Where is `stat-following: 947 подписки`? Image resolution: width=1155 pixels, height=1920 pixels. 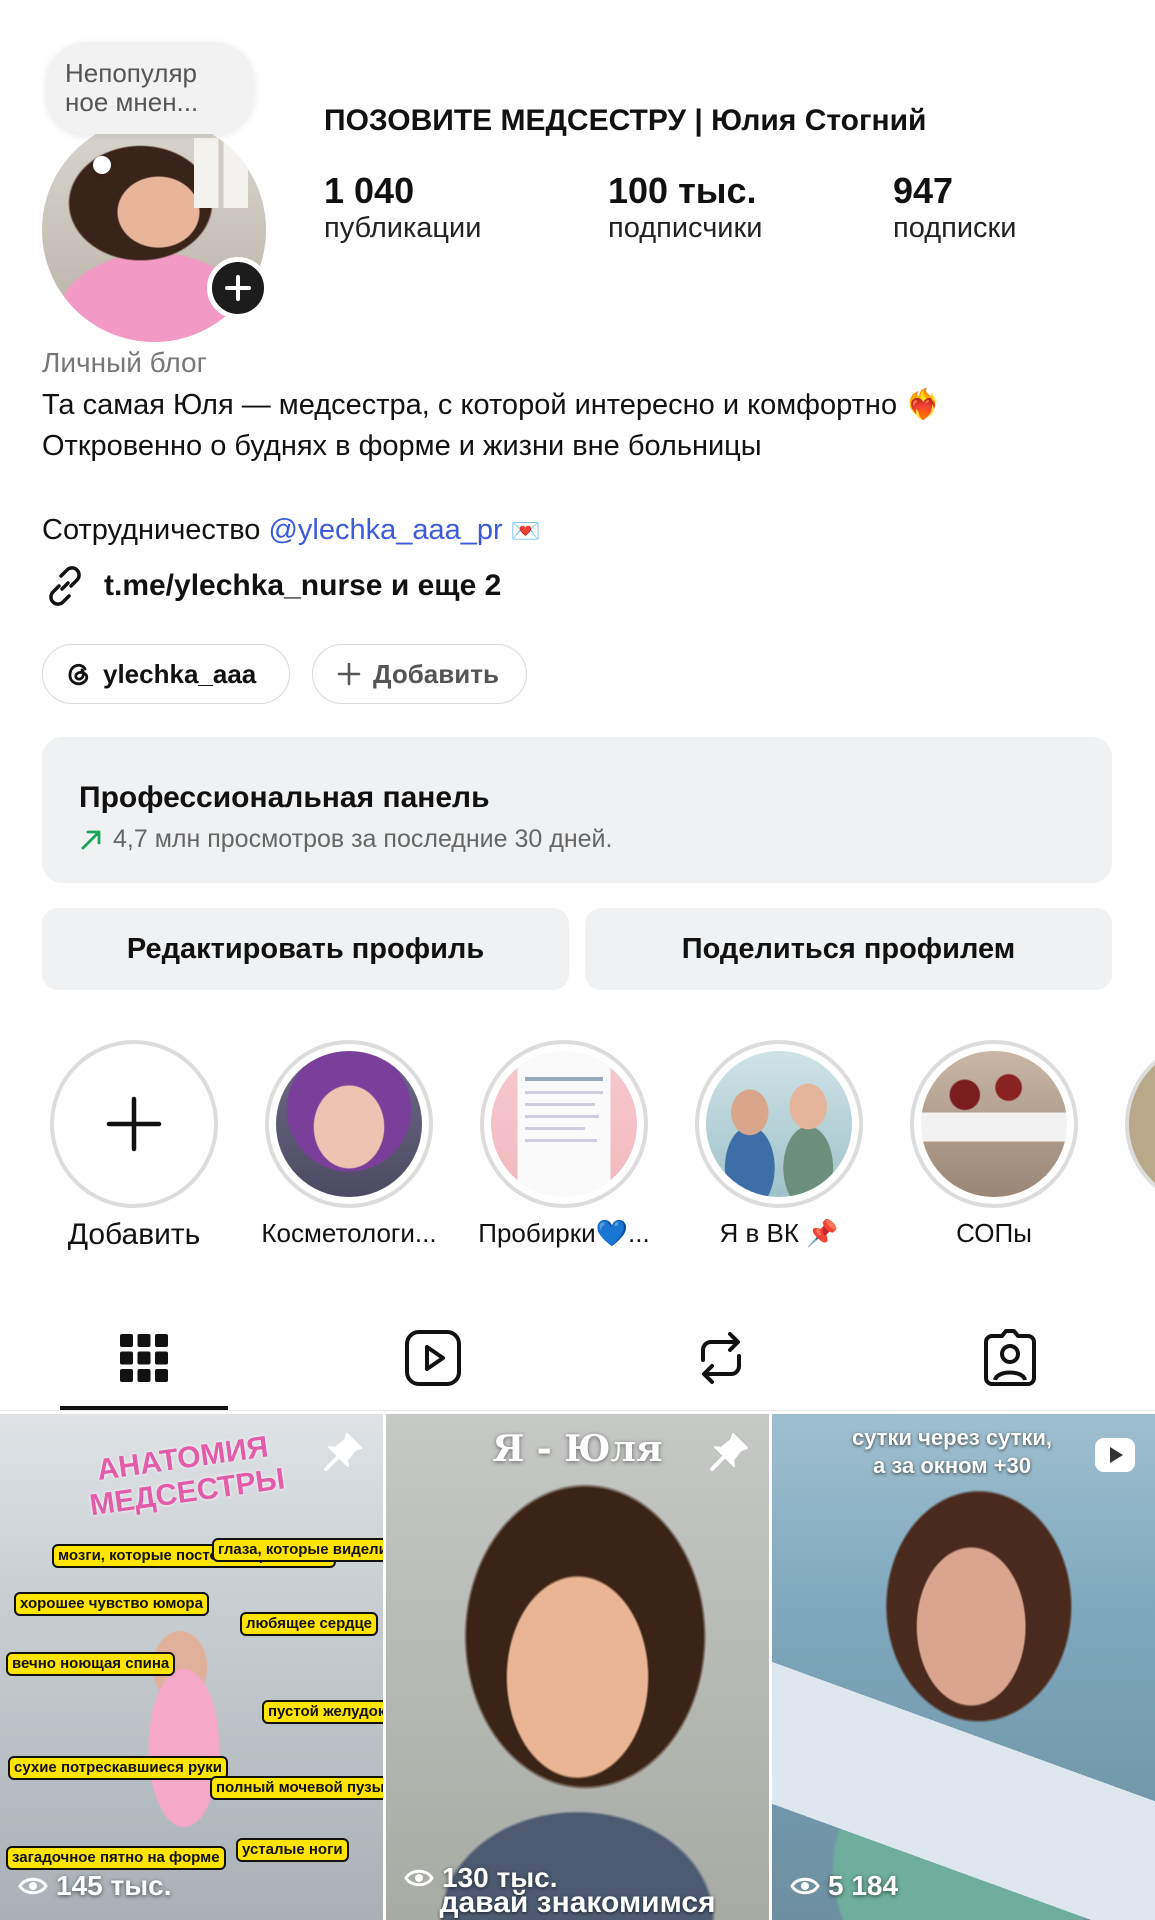 stat-following: 947 подписки is located at coordinates (954, 207).